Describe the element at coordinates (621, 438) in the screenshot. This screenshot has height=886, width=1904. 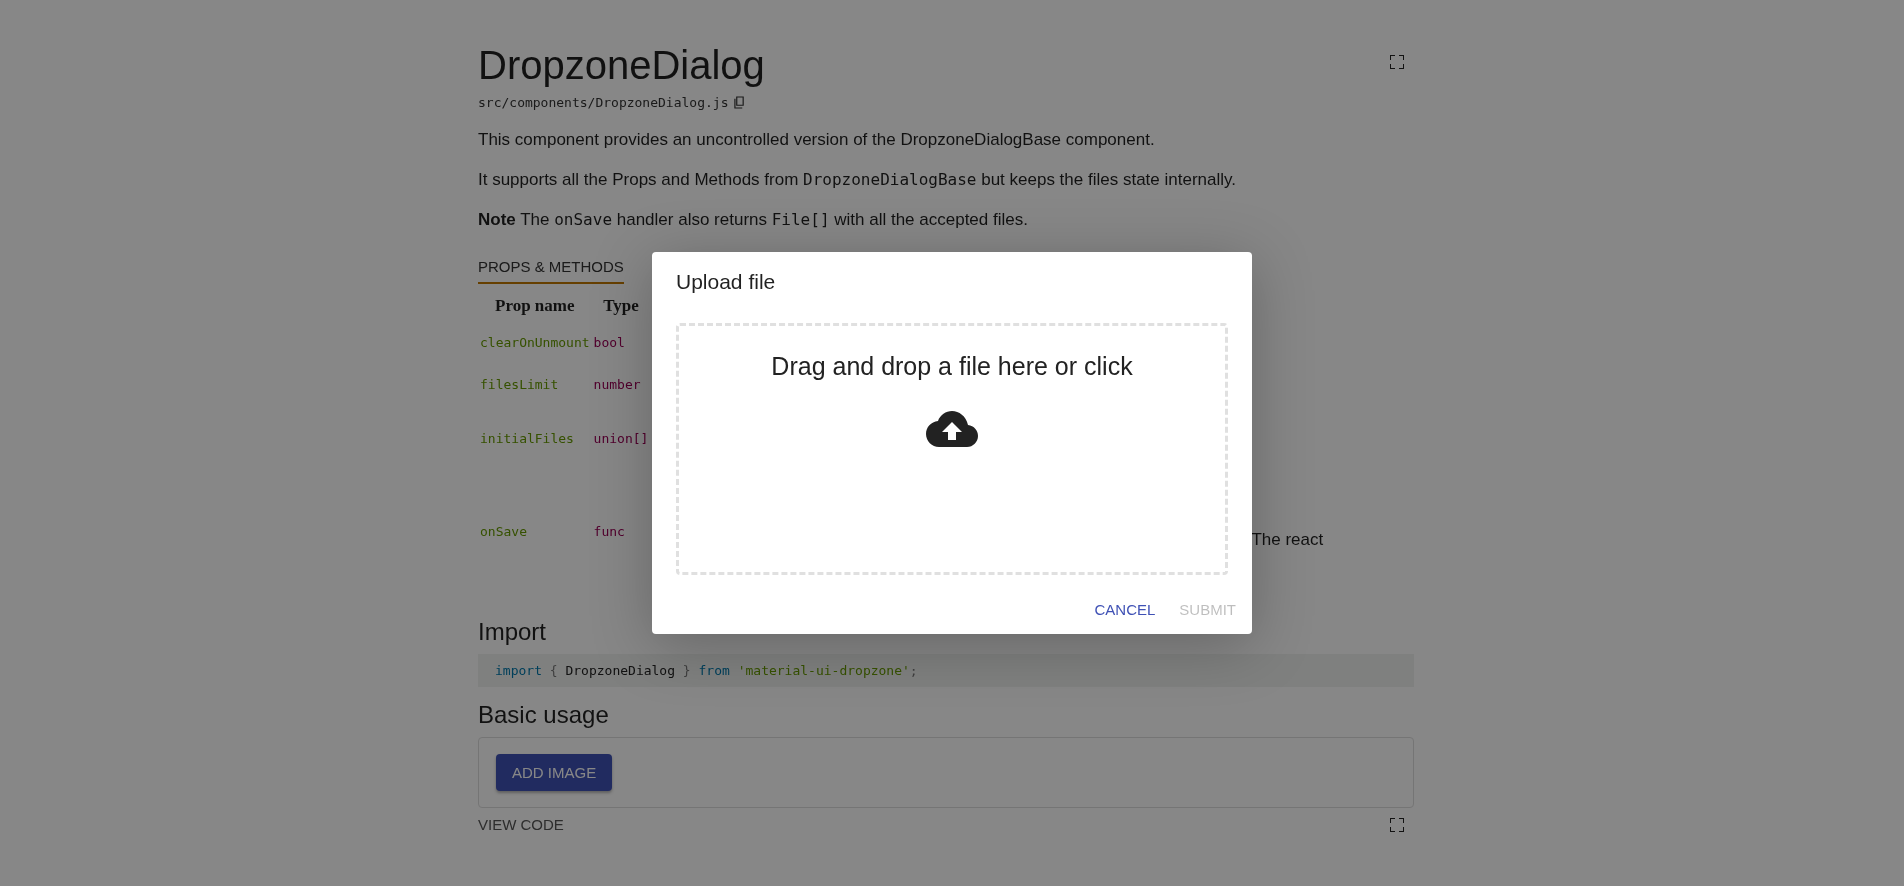
I see `prop-type: union[]` at that location.